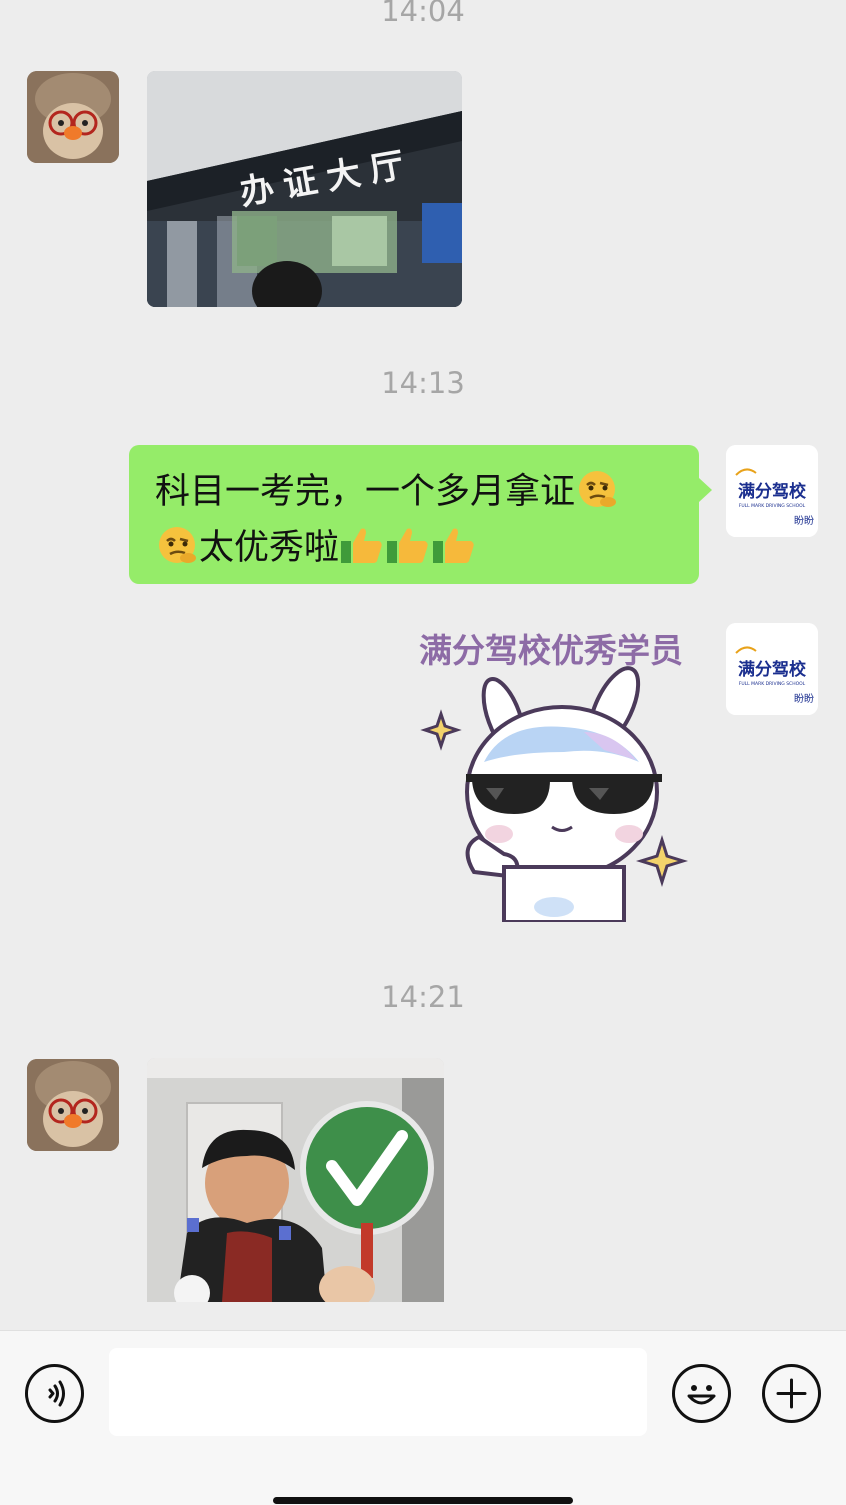 The width and height of the screenshot is (846, 1505). Describe the element at coordinates (378, 1392) in the screenshot. I see `message-input` at that location.